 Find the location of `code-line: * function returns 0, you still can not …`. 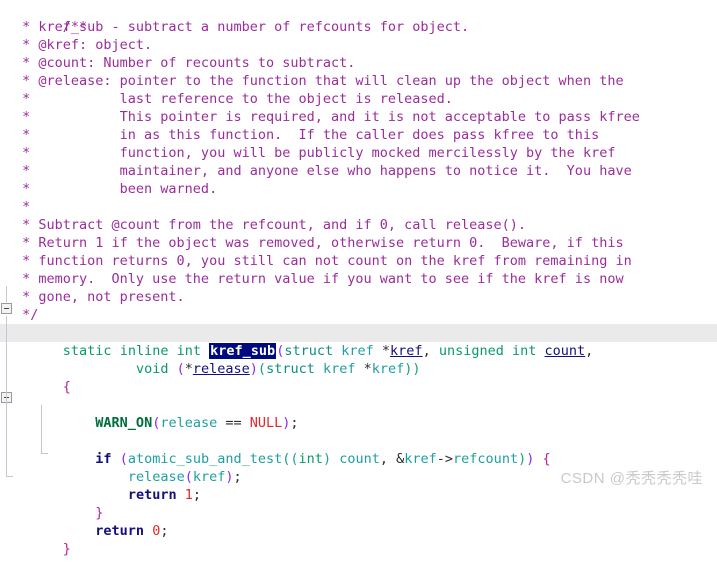

code-line: * function returns 0, you still can not … is located at coordinates (358, 261).